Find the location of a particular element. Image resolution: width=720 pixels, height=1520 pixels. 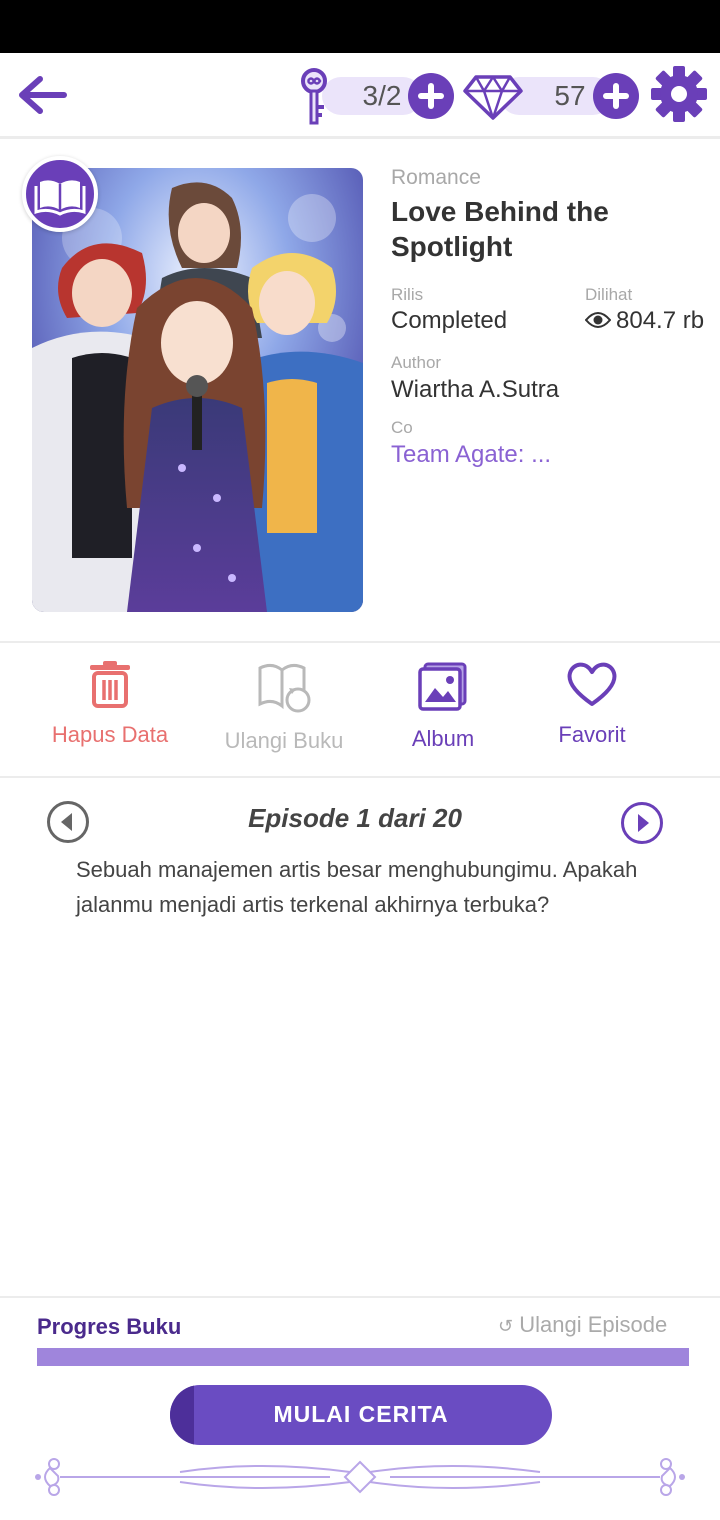

replay-episode-label: Ulangi Episode is located at coordinates (593, 1324).